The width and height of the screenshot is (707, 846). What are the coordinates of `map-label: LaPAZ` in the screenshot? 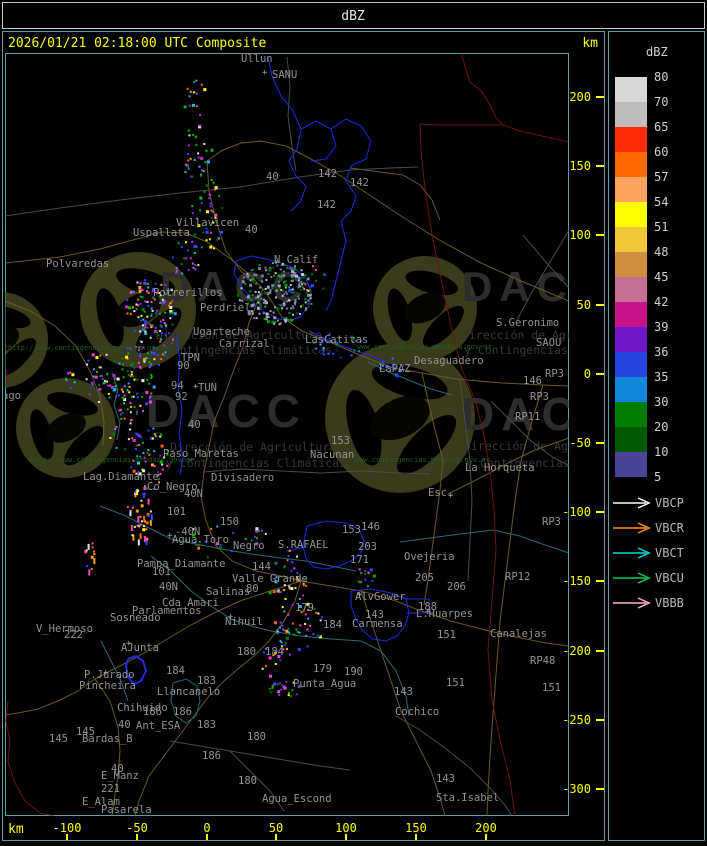 It's located at (395, 369).